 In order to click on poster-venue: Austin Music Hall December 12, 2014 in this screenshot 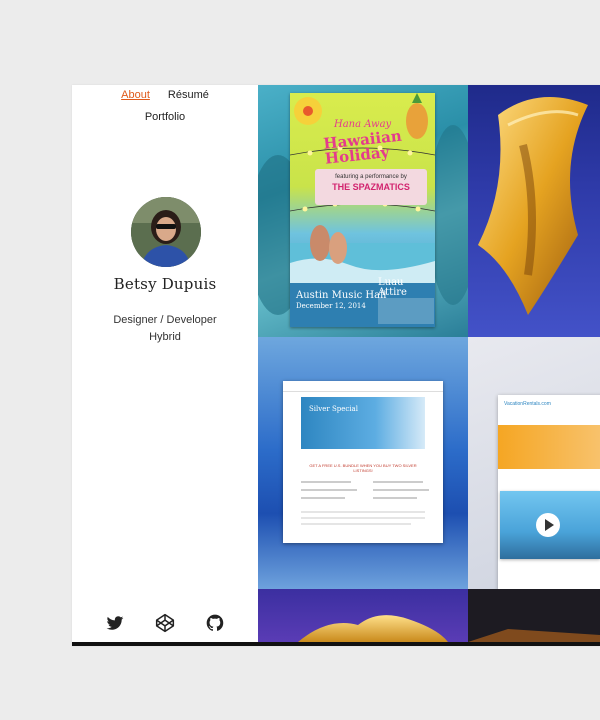, I will do `click(341, 301)`.